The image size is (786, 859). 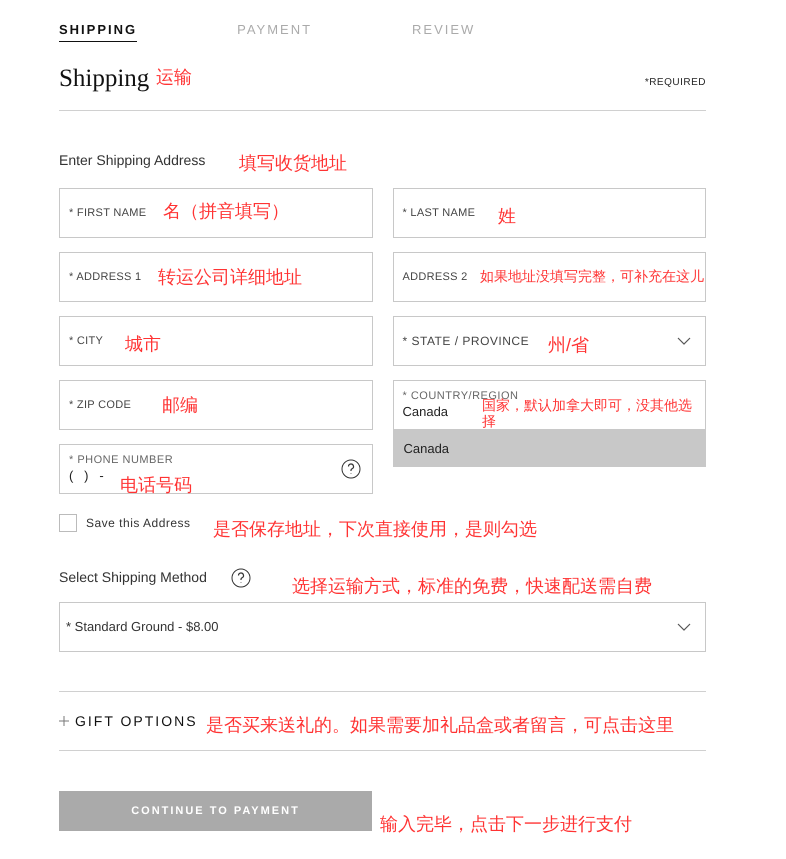 I want to click on section-label: Enter Shipping Address, so click(x=132, y=160).